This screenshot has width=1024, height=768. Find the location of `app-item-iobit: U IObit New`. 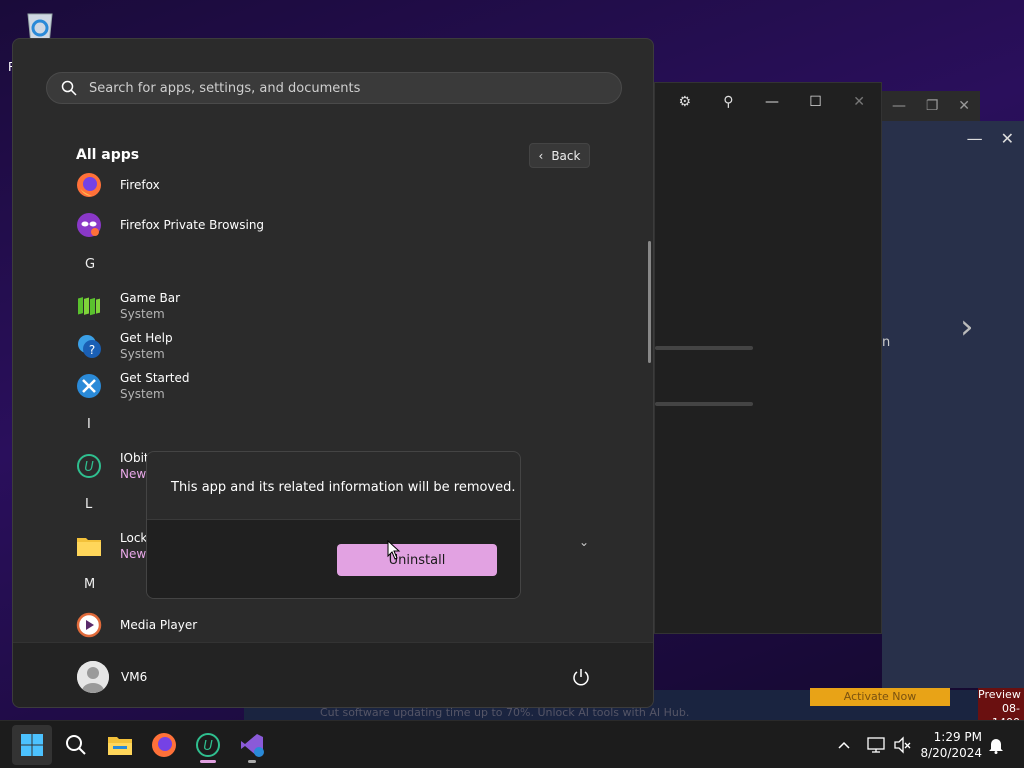

app-item-iobit: U IObit New is located at coordinates (112, 466).